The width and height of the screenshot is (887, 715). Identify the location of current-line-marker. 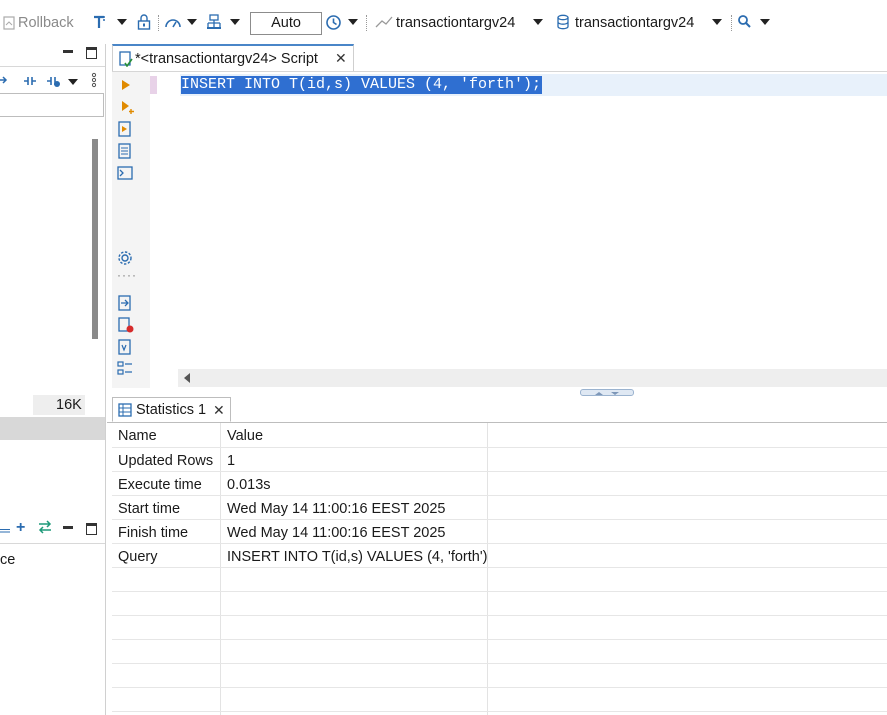
(153, 85).